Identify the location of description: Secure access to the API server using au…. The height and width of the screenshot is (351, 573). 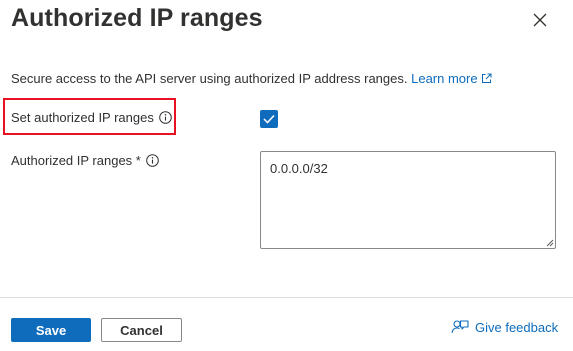
(251, 78).